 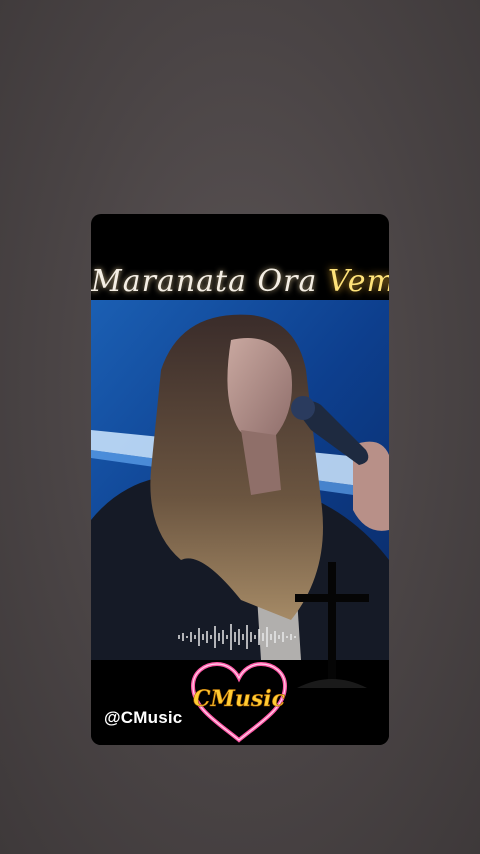 I want to click on story-title: Maranata Ora Vem, so click(x=240, y=282).